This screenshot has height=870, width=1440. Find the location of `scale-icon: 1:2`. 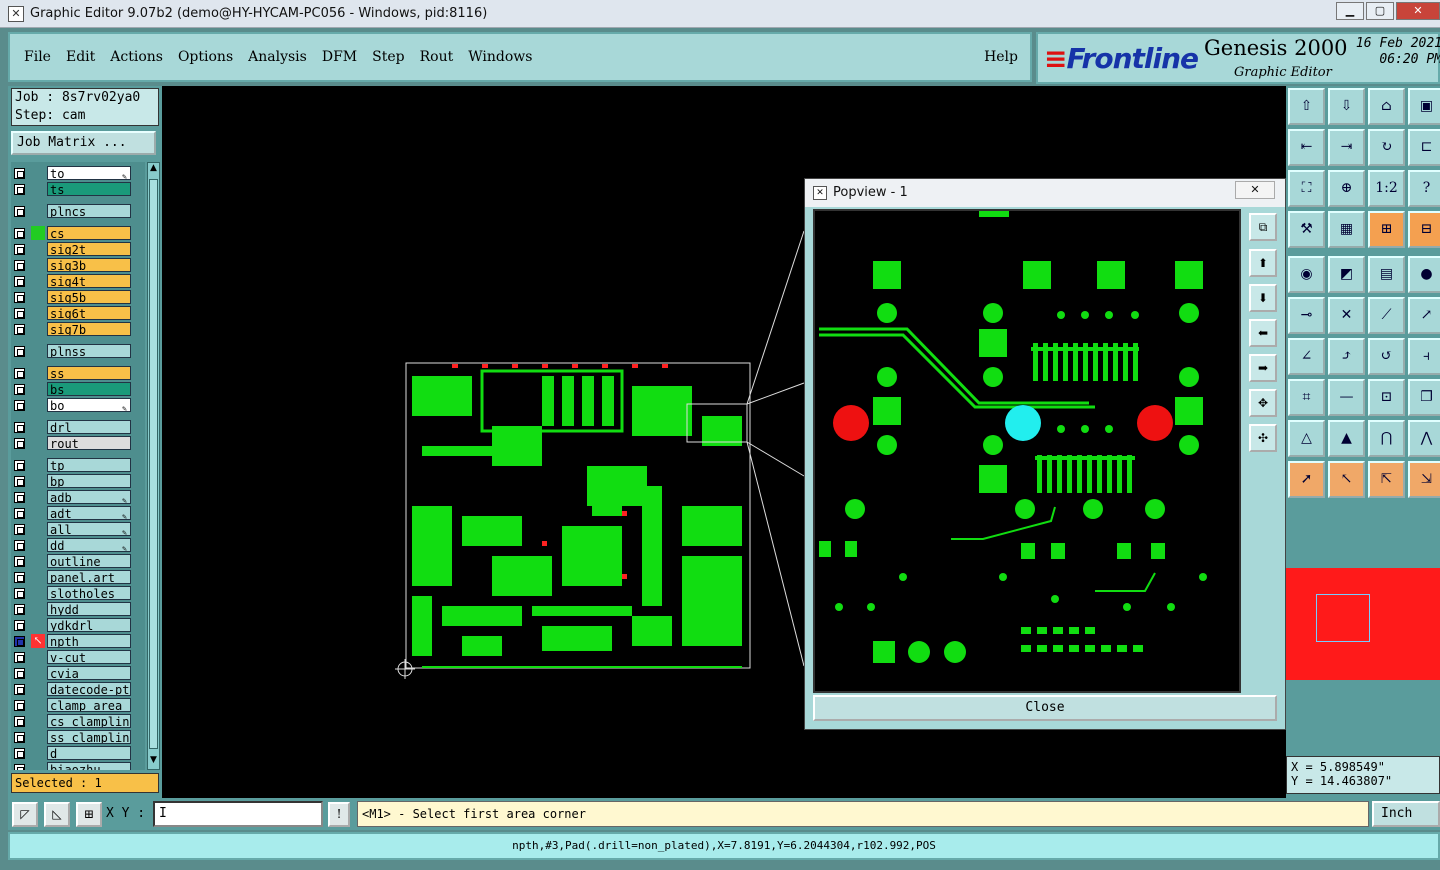

scale-icon: 1:2 is located at coordinates (1386, 188).